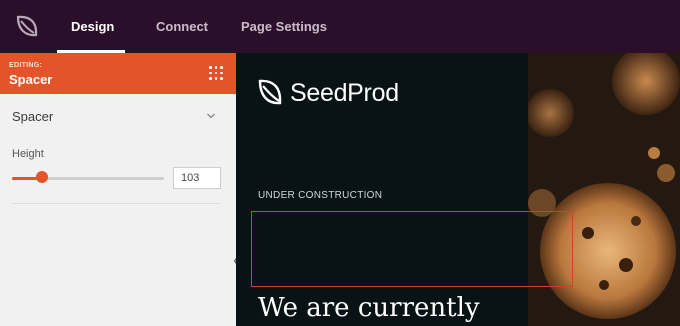 This screenshot has height=326, width=680. What do you see at coordinates (118, 73) in the screenshot?
I see `editing-header: EDITING: Spacer` at bounding box center [118, 73].